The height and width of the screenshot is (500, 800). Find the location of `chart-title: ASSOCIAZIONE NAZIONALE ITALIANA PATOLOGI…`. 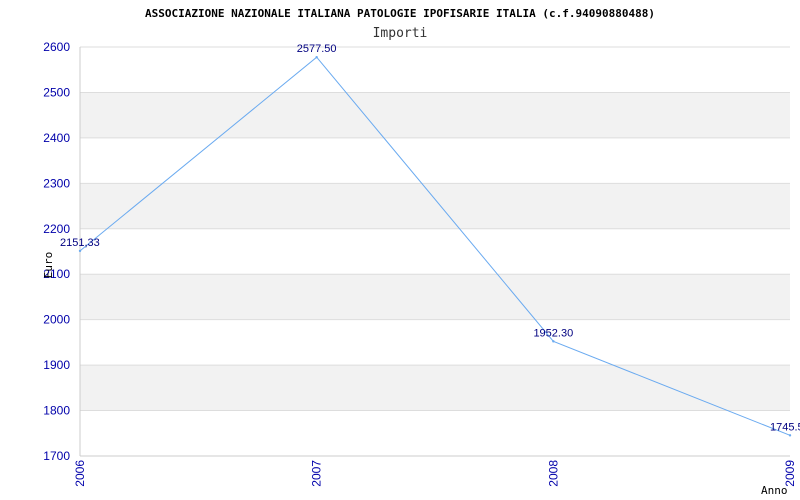

chart-title: ASSOCIAZIONE NAZIONALE ITALIANA PATOLOGI… is located at coordinates (400, 13).